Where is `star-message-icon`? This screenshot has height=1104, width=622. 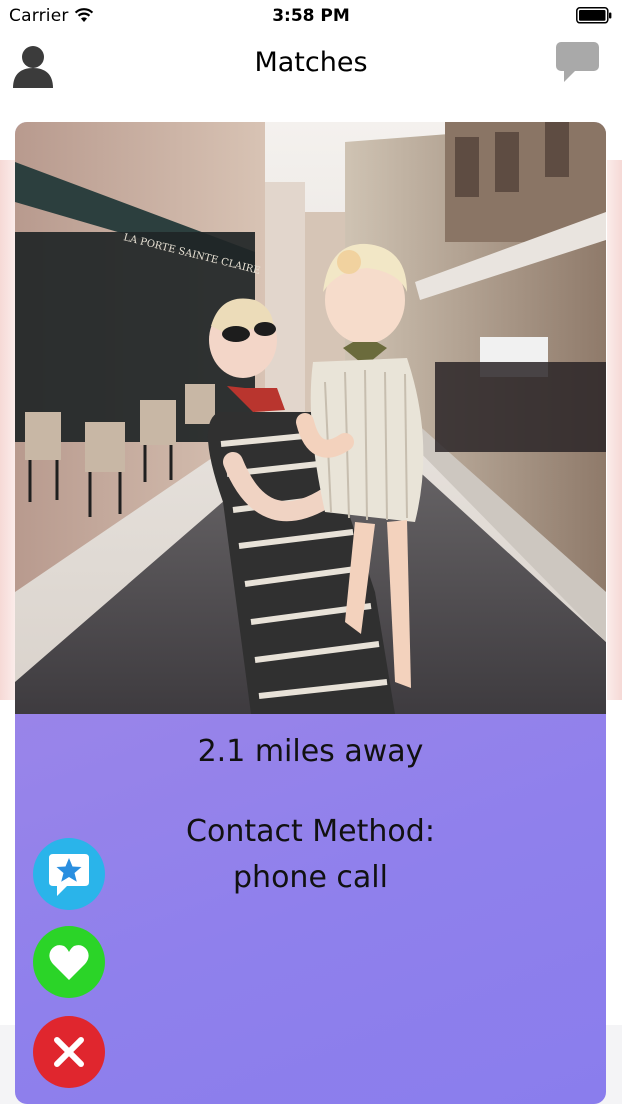 star-message-icon is located at coordinates (69, 874).